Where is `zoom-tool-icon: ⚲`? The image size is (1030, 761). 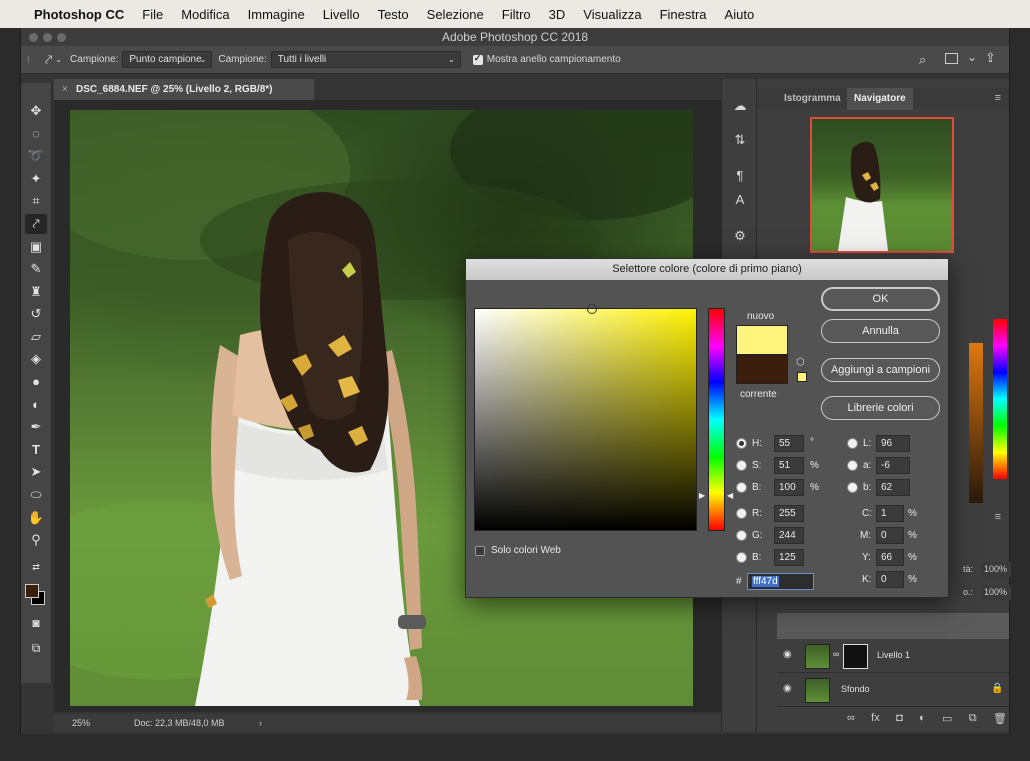 zoom-tool-icon: ⚲ is located at coordinates (36, 540).